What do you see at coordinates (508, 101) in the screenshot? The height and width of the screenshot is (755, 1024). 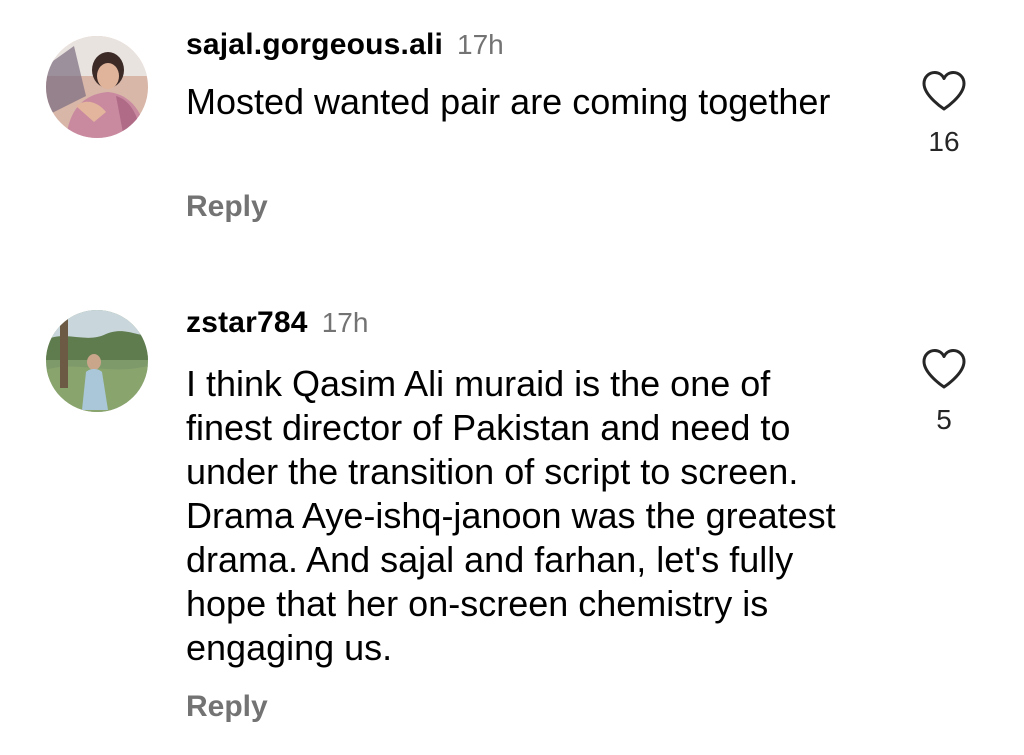 I see `comment-text: Mosted wanted pair are coming together` at bounding box center [508, 101].